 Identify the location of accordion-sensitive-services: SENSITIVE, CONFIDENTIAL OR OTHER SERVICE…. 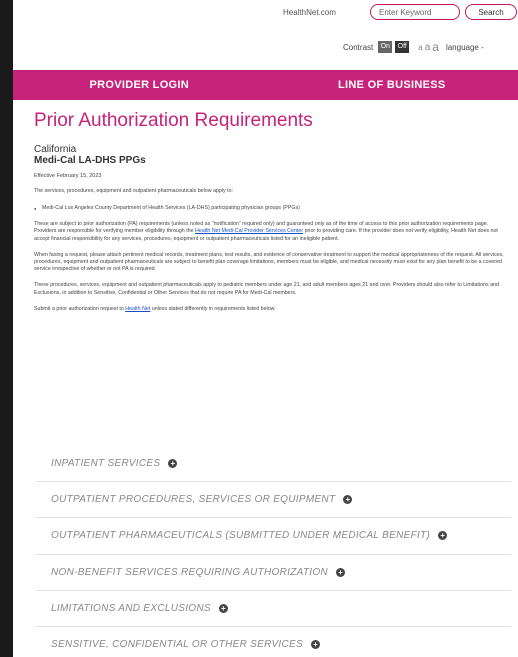
(273, 642).